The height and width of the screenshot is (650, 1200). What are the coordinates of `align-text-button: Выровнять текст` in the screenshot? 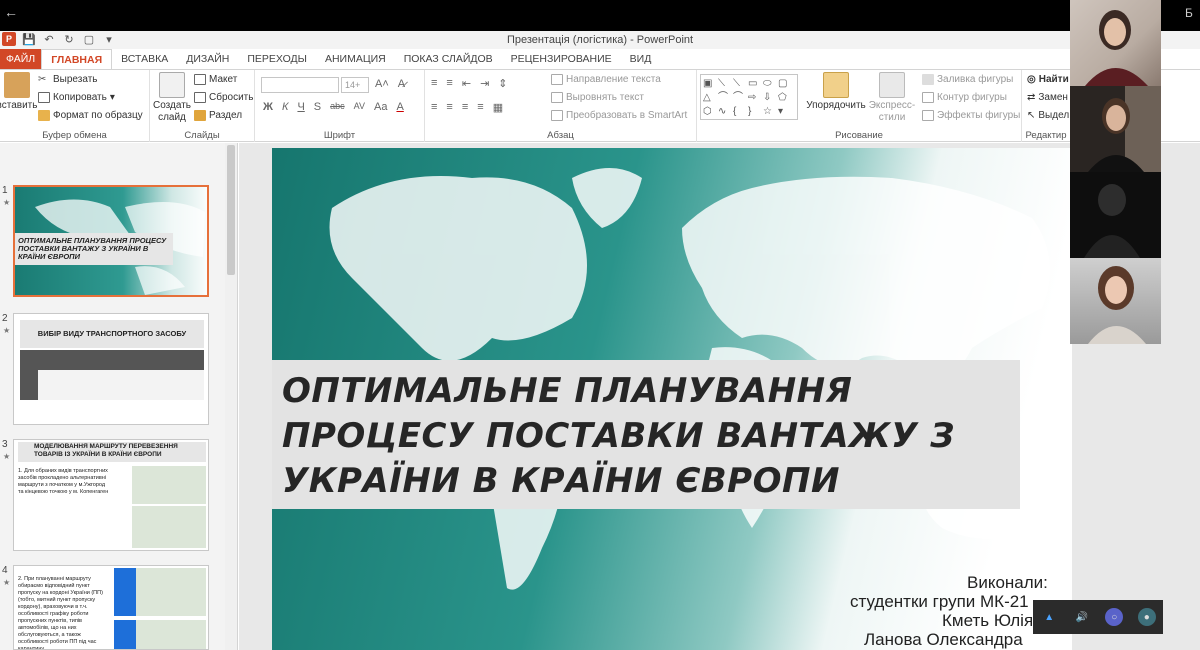 It's located at (597, 97).